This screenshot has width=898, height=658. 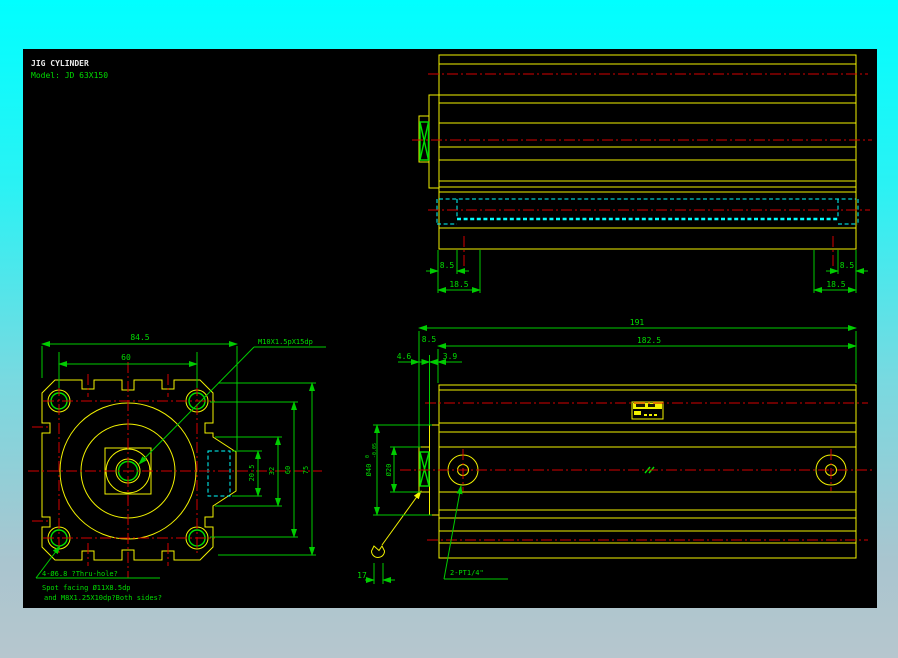 I want to click on front-view-dim-total-width: 84.5, so click(x=139, y=337).